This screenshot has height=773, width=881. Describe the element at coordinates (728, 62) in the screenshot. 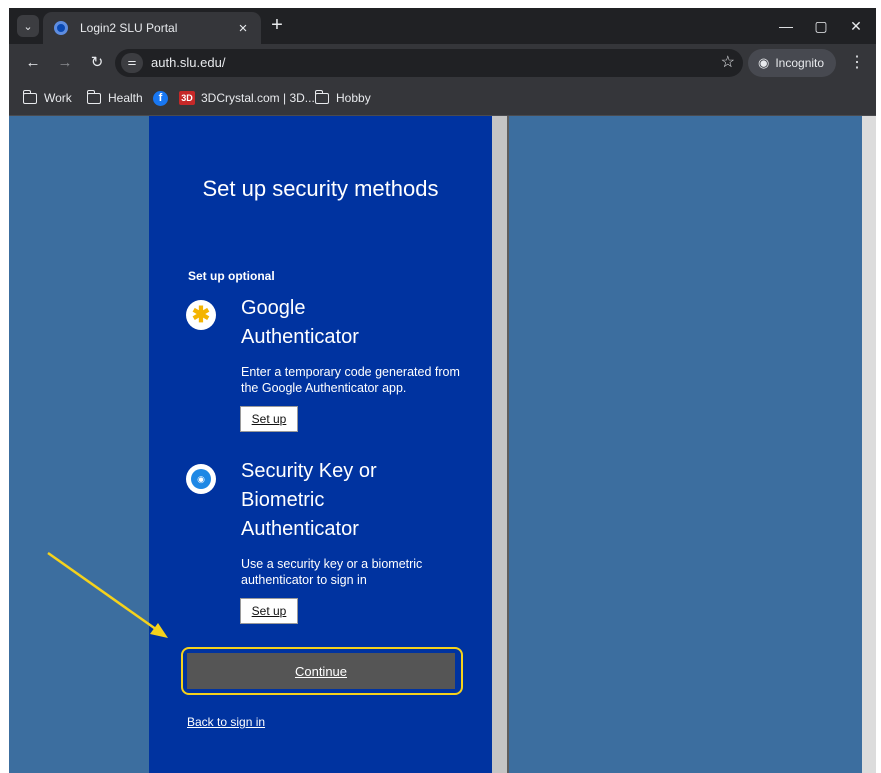

I see `bookmark-star-icon: ☆` at that location.